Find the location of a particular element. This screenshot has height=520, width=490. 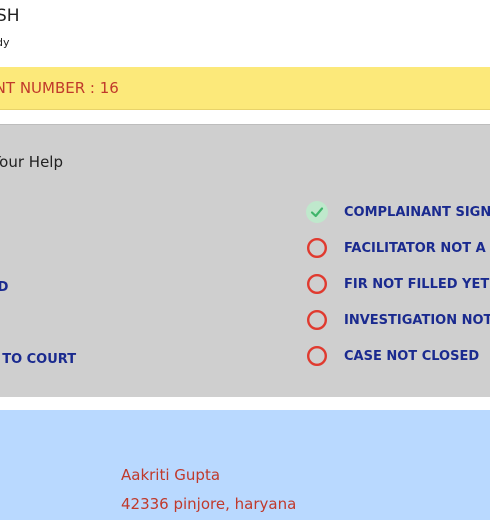

status-case: CASE NOT CLOSED is located at coordinates (392, 356).